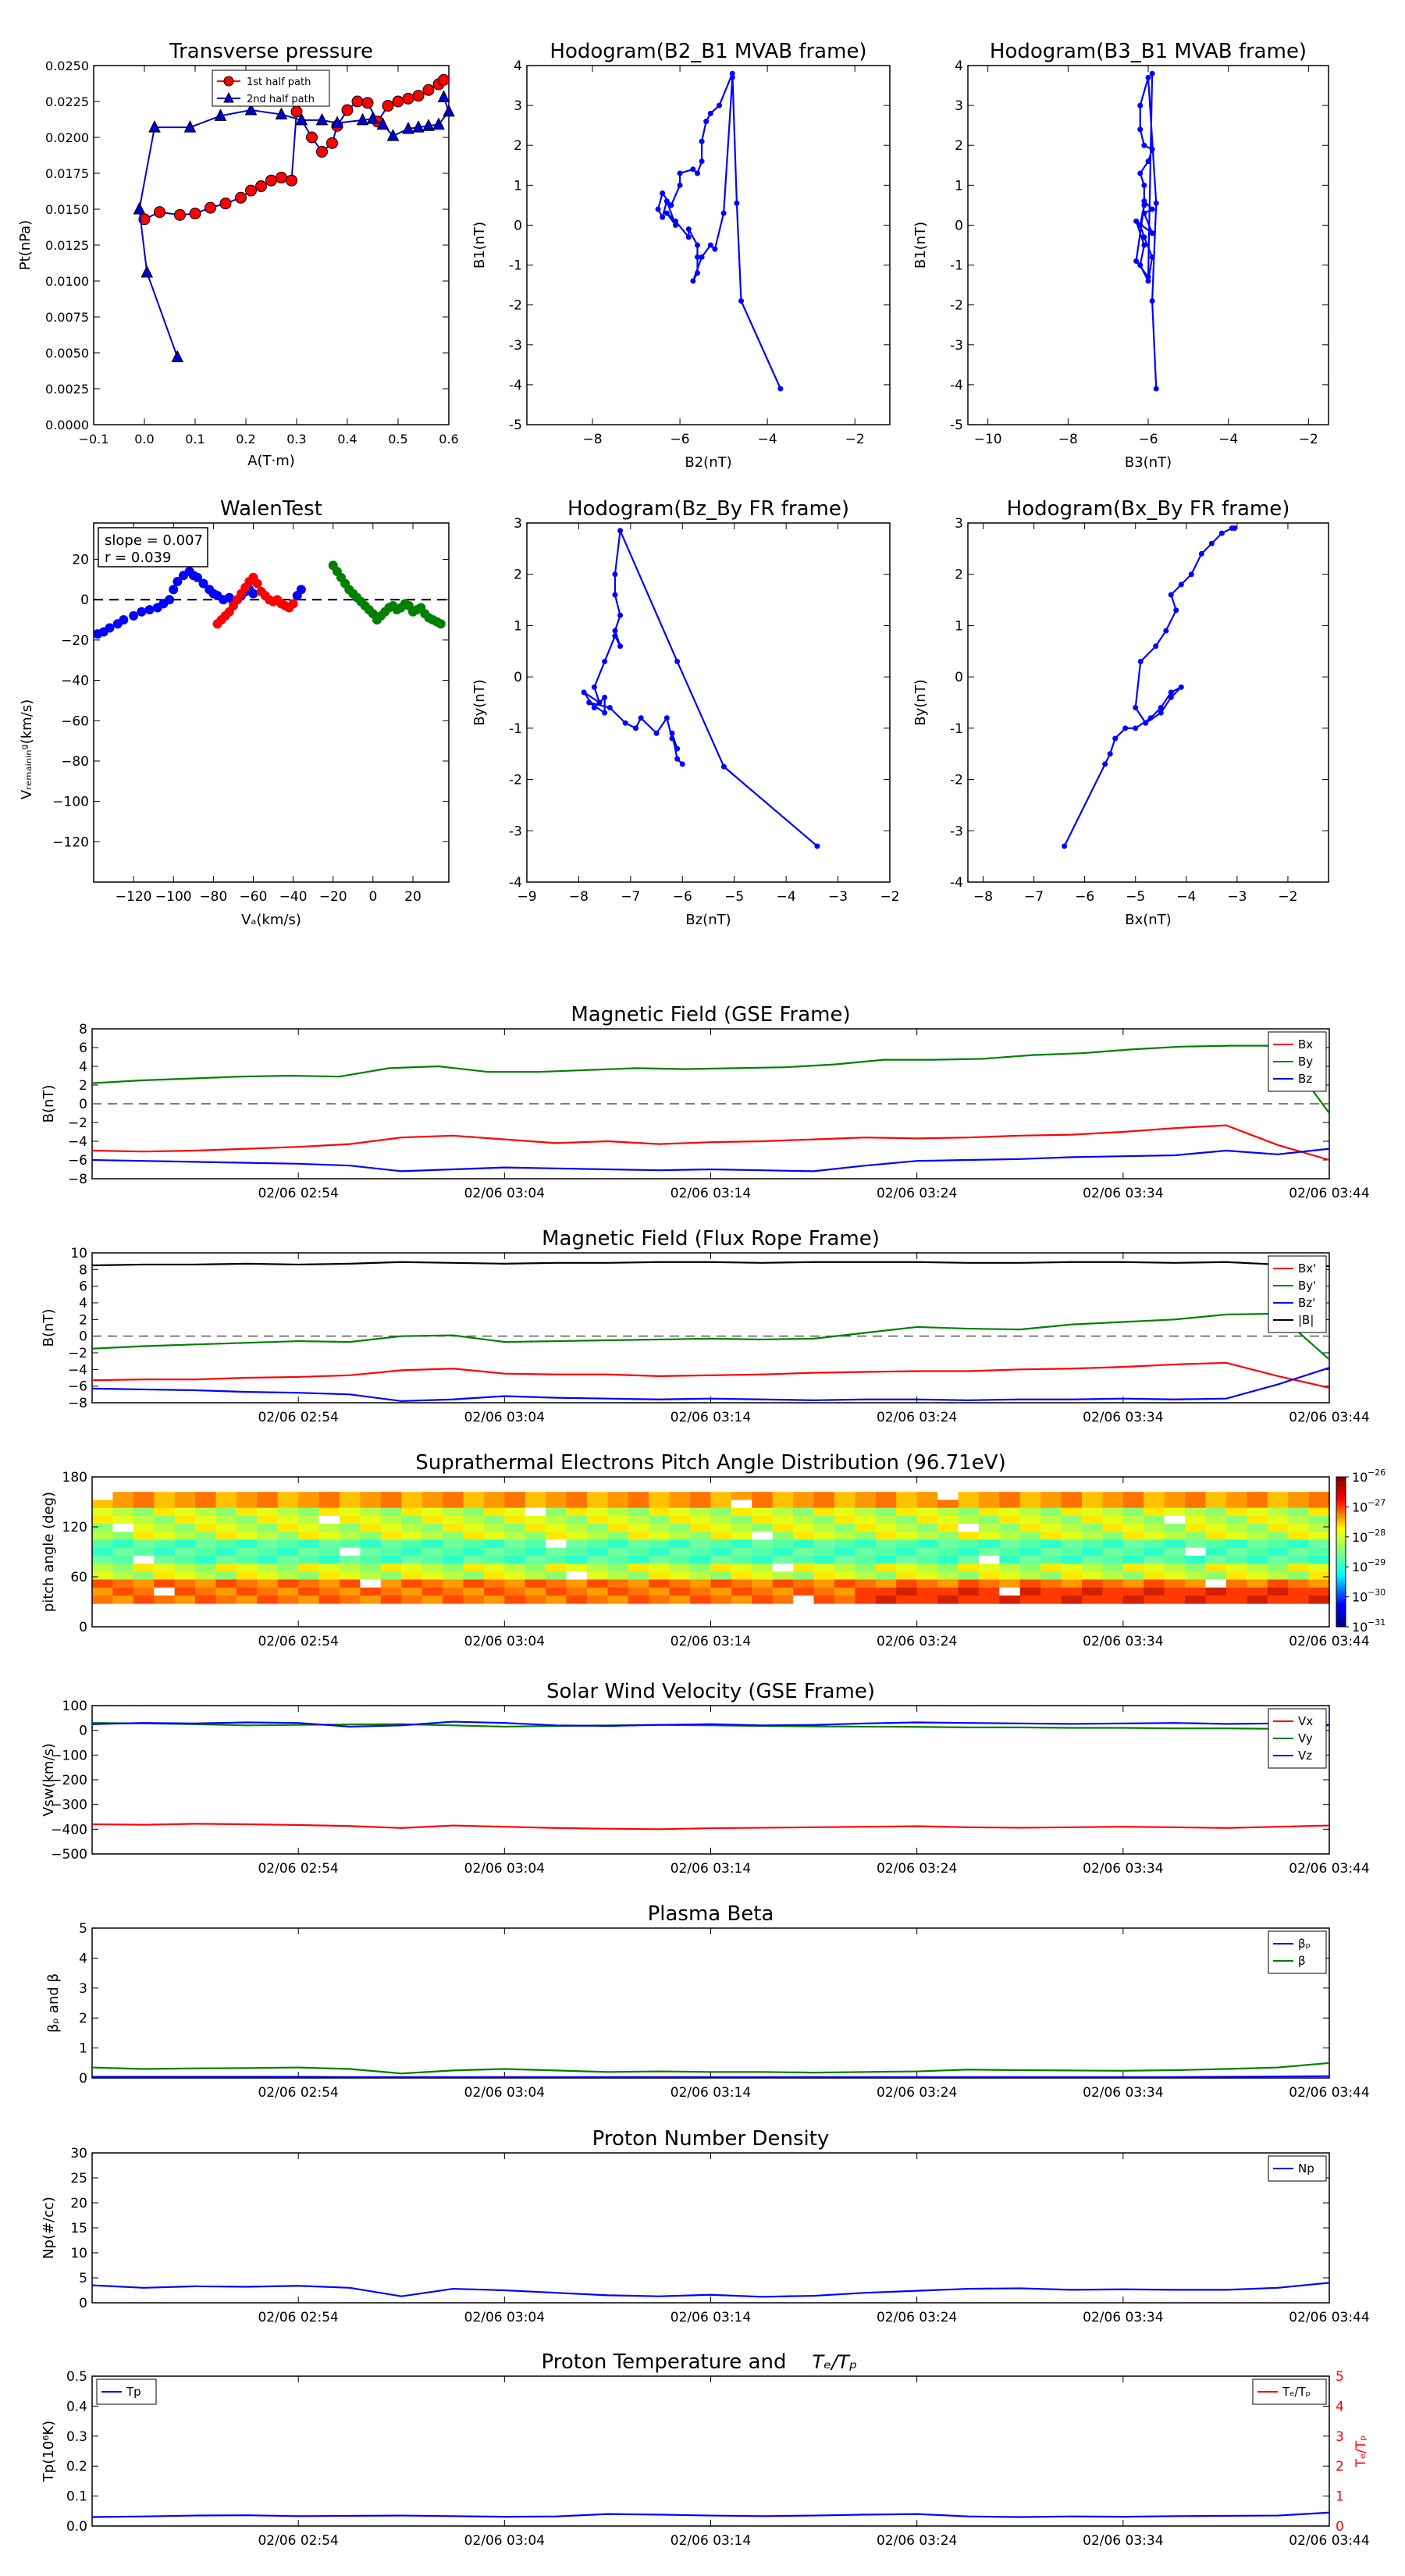  I want to click on pad-colorbar-label: 10, so click(1360, 1537).